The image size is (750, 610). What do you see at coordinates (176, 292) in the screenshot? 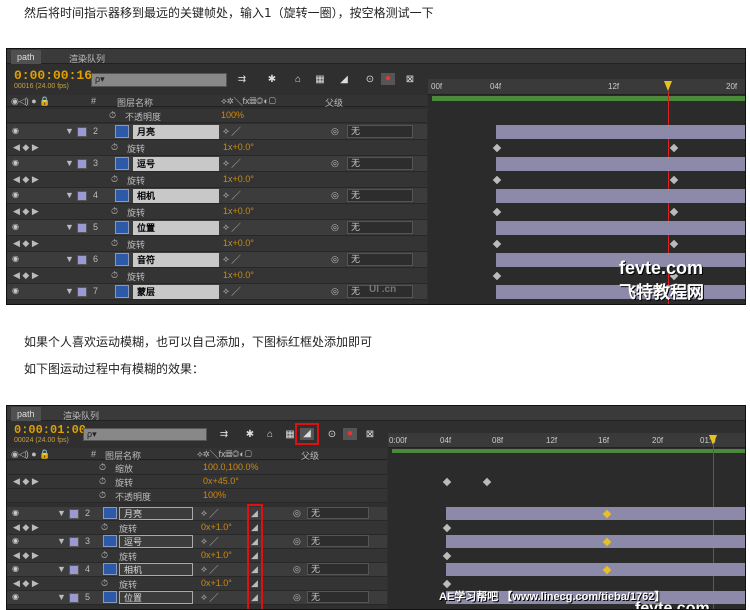
I see `layer-name: 蒙层` at bounding box center [176, 292].